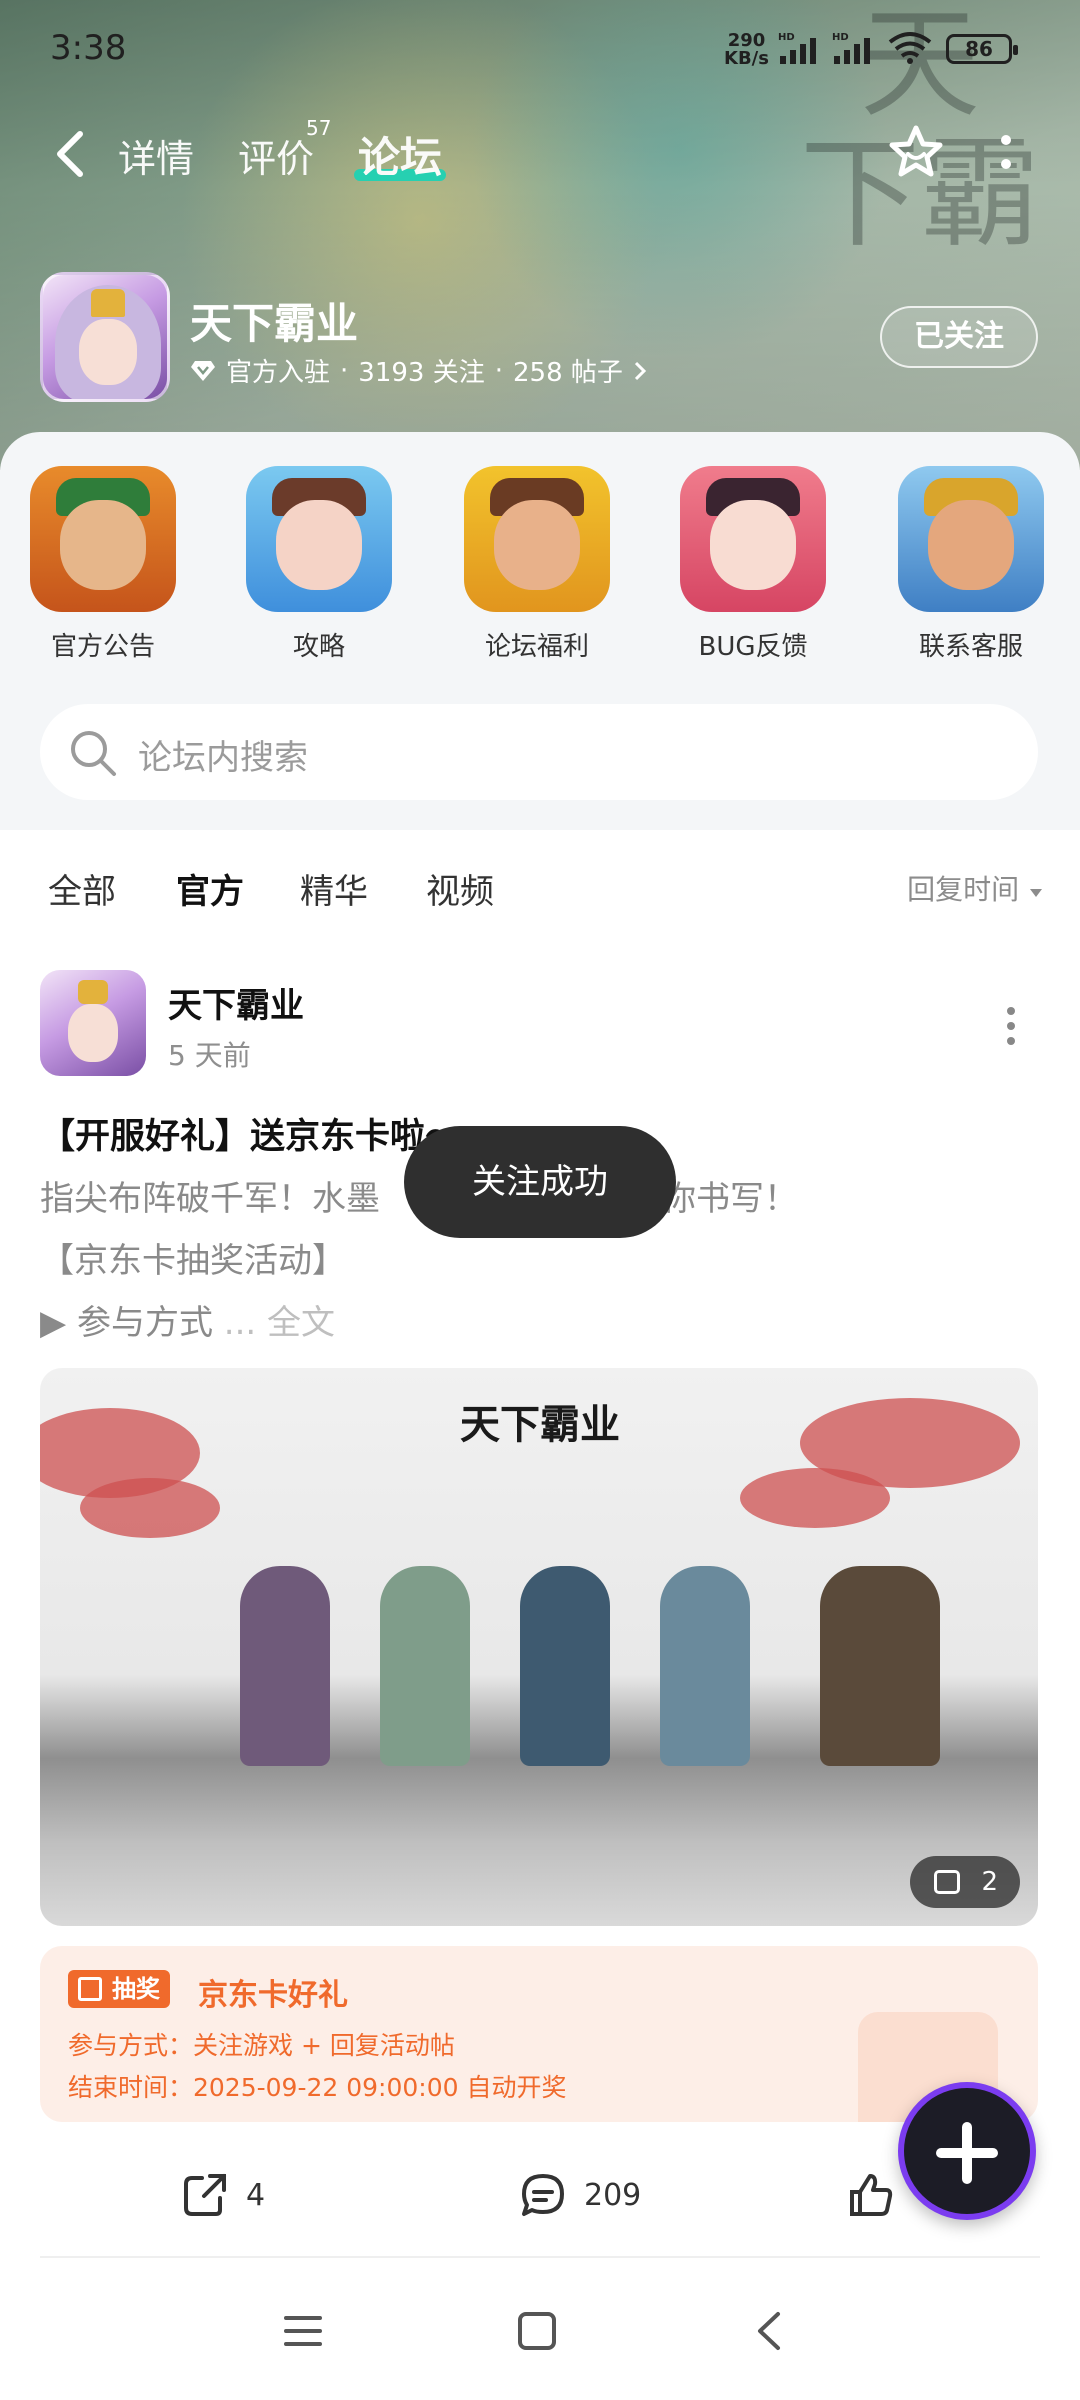  What do you see at coordinates (88, 48) in the screenshot?
I see `status-time: 3:38` at bounding box center [88, 48].